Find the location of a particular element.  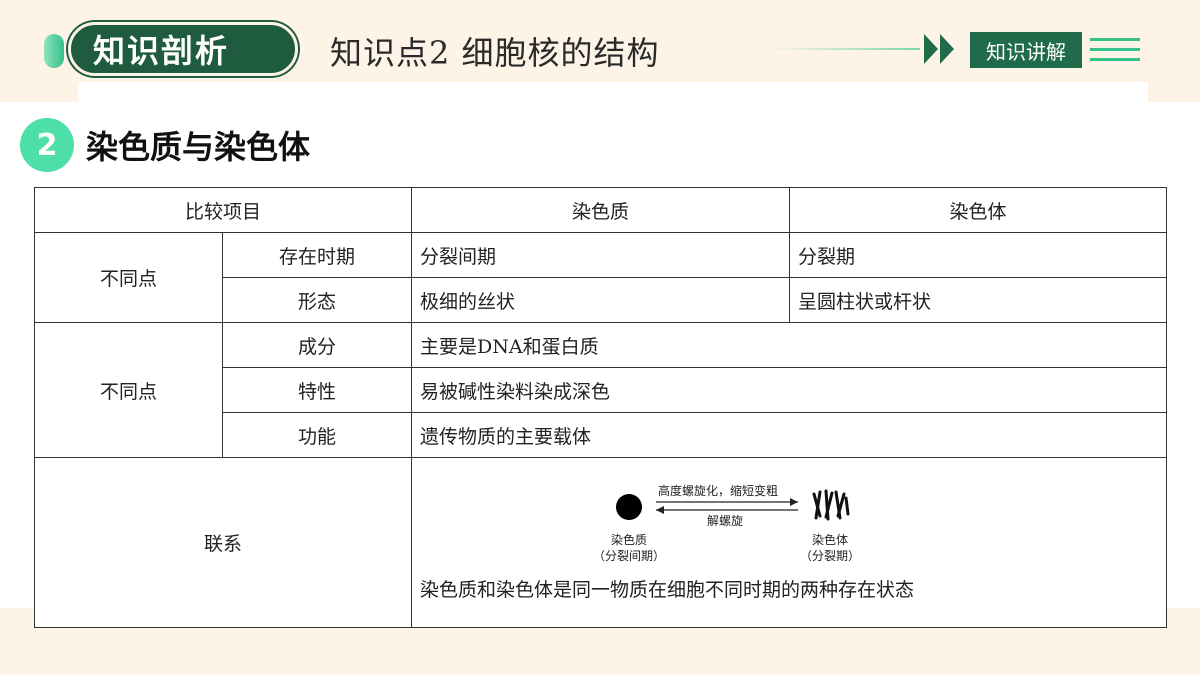

relation-label: 联系 is located at coordinates (223, 542).